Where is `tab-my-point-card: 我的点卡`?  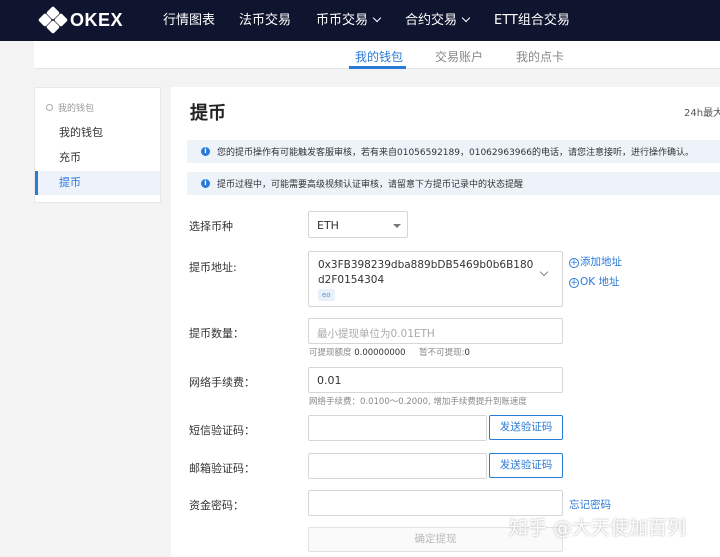
tab-my-point-card: 我的点卡 is located at coordinates (540, 56).